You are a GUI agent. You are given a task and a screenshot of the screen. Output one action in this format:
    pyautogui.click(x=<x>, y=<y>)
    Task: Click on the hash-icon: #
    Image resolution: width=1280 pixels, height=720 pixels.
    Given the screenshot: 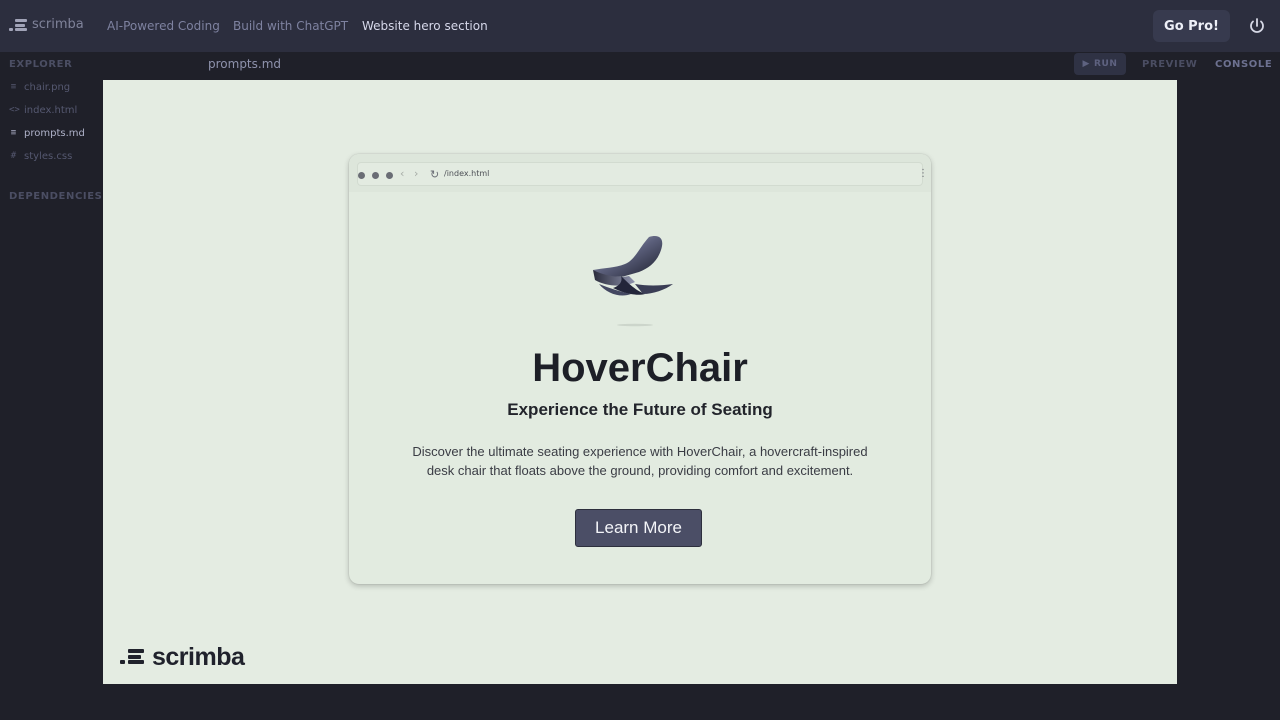 What is the action you would take?
    pyautogui.click(x=13, y=156)
    